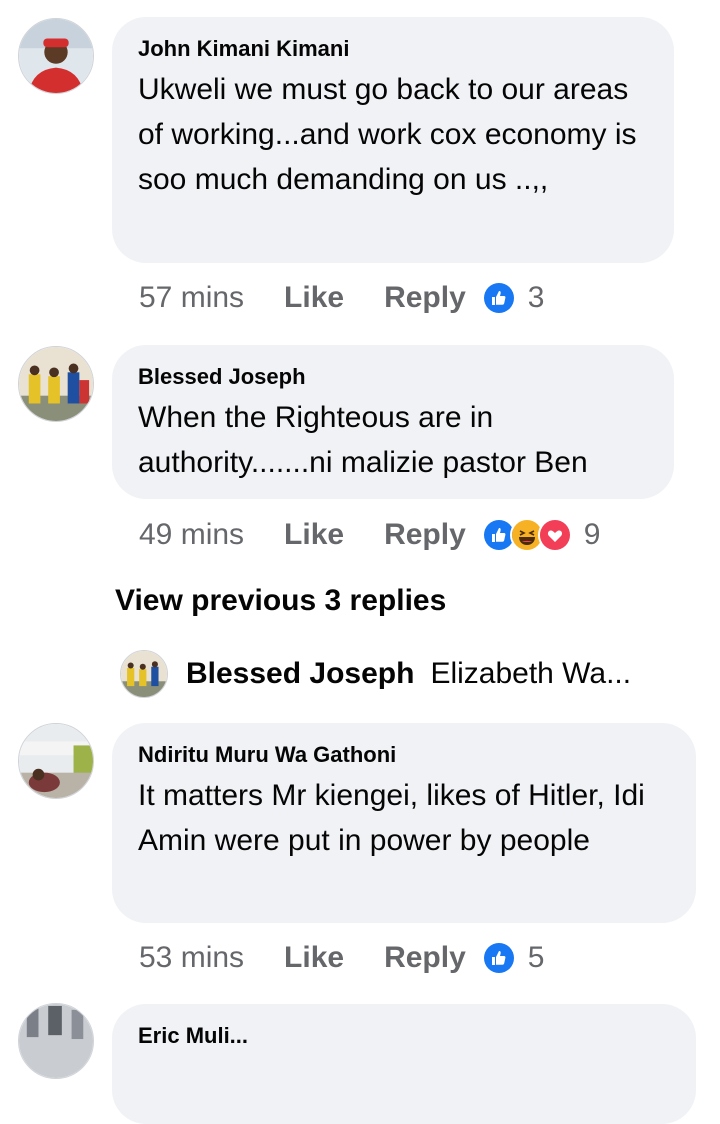 This screenshot has height=1124, width=720. What do you see at coordinates (300, 674) in the screenshot?
I see `reply-author: Blessed Joseph` at bounding box center [300, 674].